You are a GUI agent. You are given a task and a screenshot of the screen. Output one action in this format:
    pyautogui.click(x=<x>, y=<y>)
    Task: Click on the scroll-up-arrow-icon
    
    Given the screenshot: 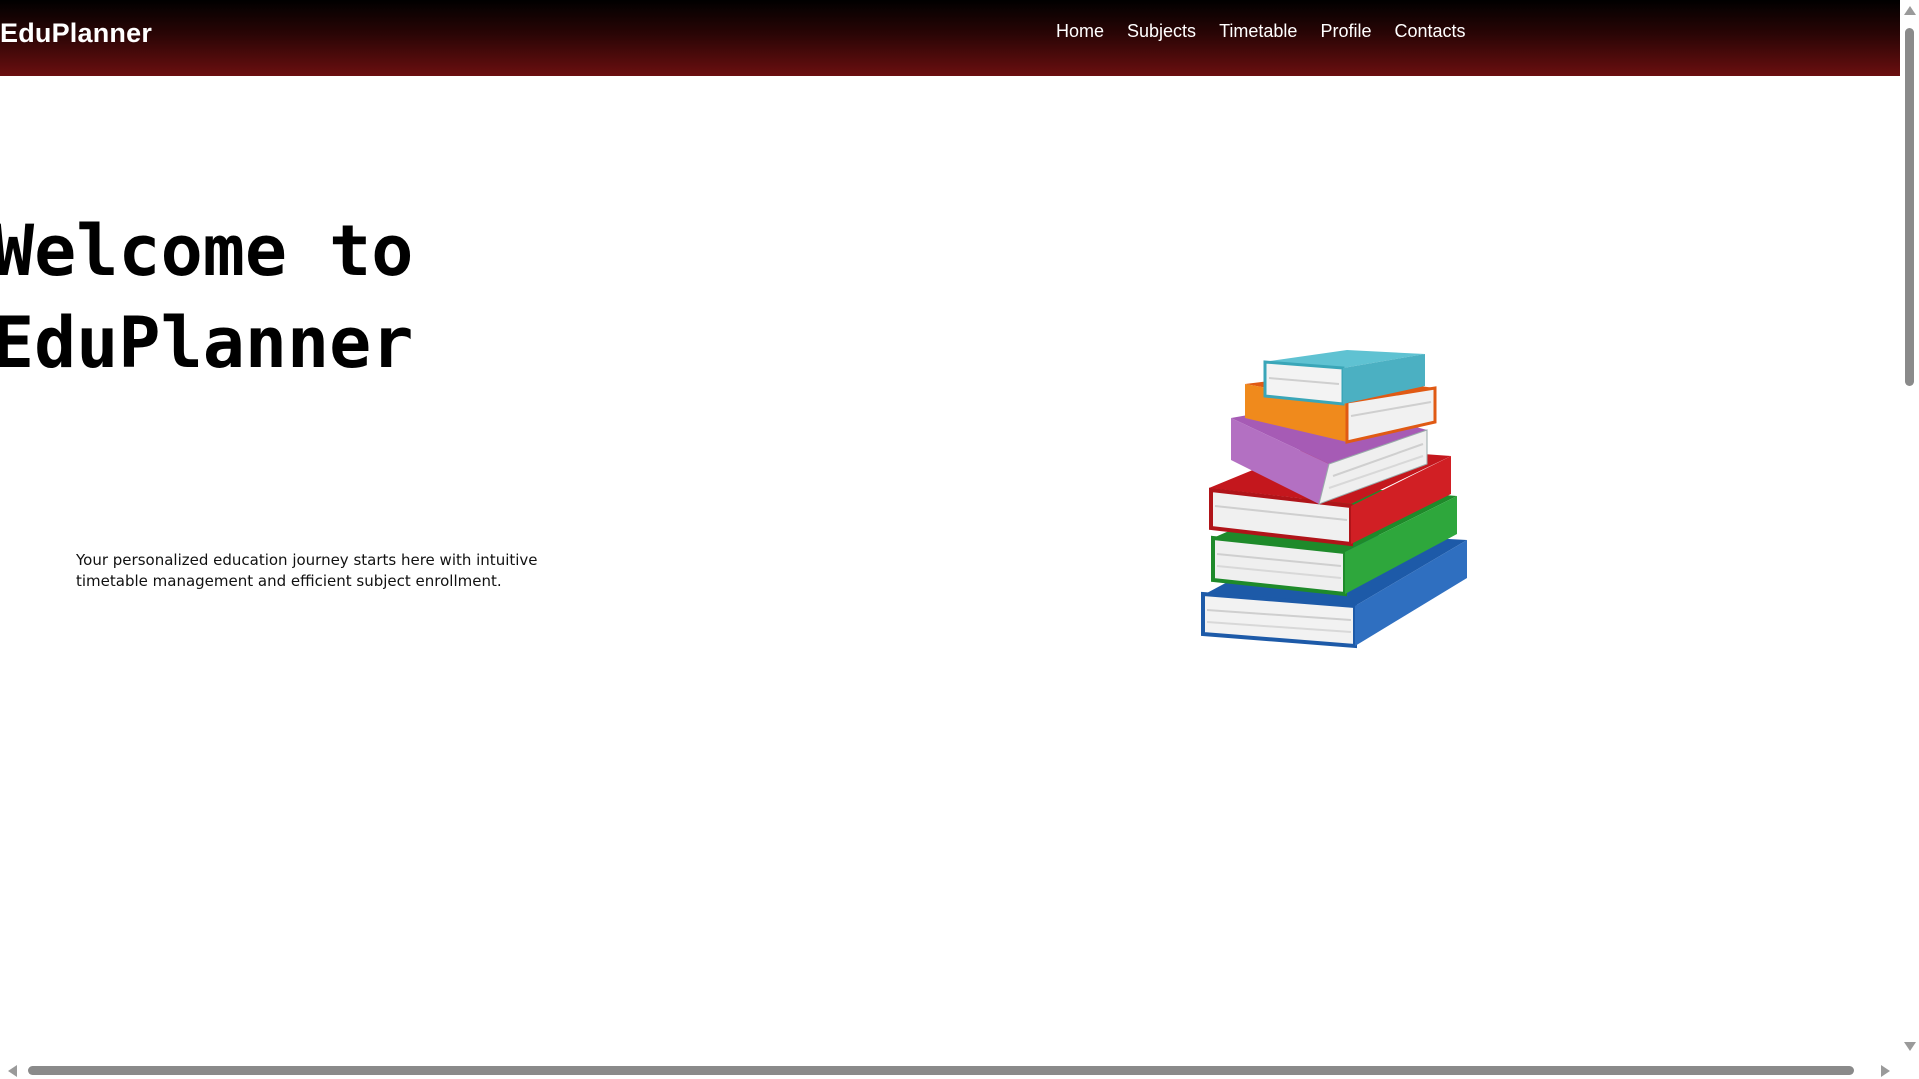 What is the action you would take?
    pyautogui.click(x=1910, y=10)
    